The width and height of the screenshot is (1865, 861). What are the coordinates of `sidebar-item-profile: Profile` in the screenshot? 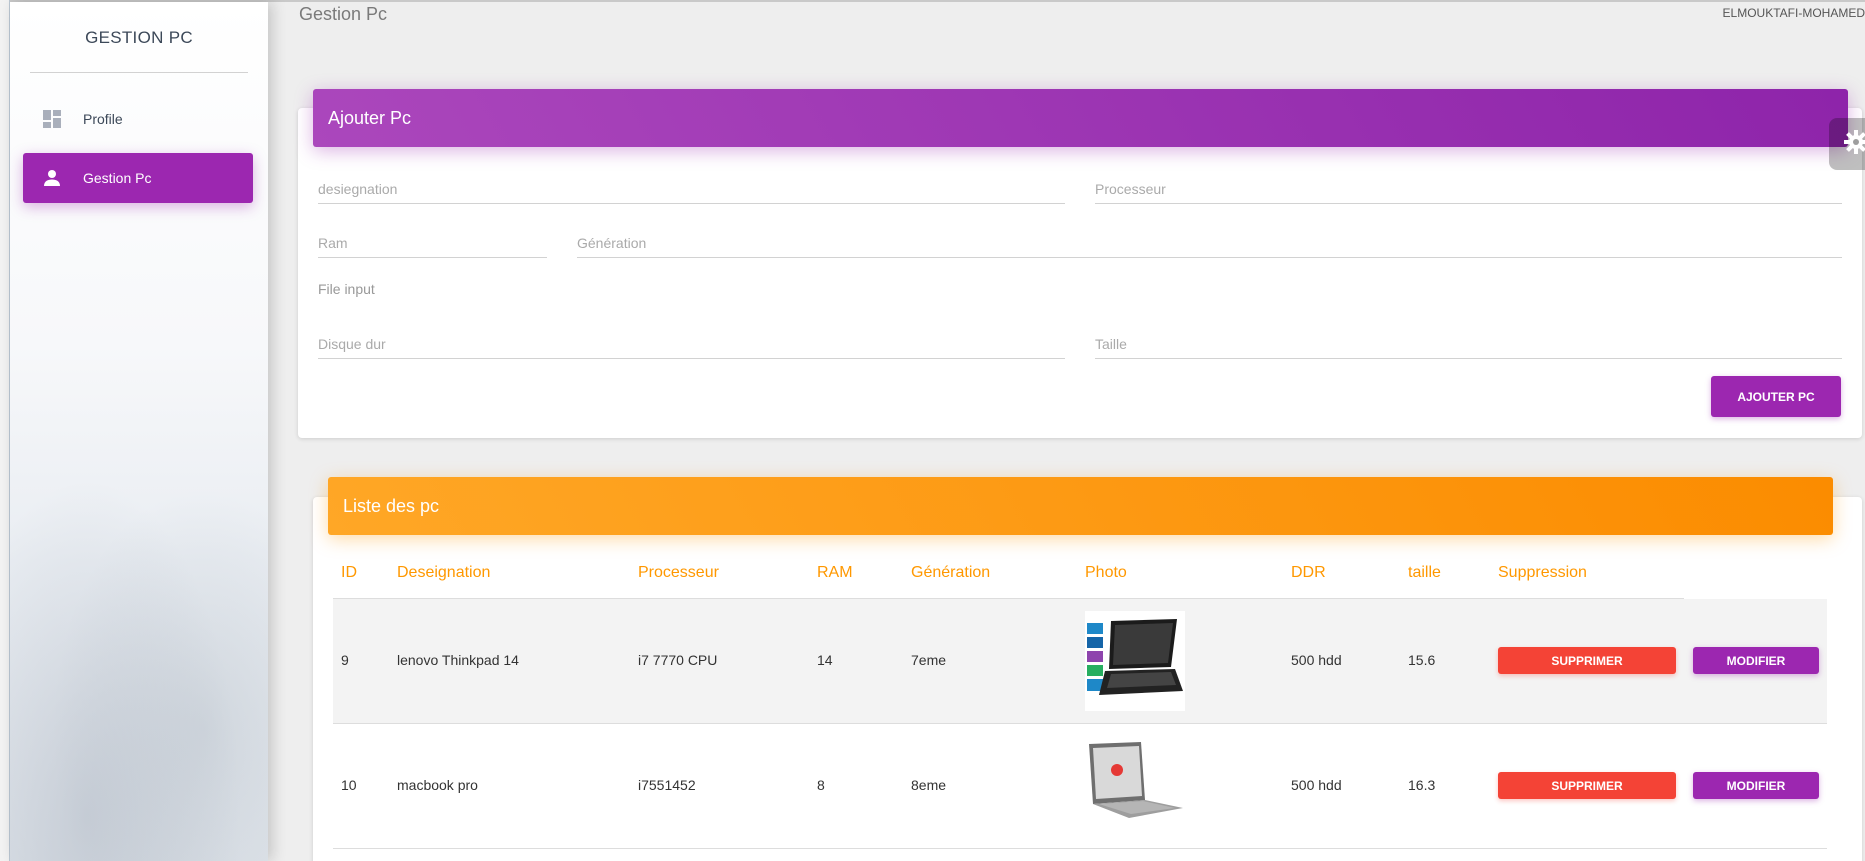 It's located at (138, 119).